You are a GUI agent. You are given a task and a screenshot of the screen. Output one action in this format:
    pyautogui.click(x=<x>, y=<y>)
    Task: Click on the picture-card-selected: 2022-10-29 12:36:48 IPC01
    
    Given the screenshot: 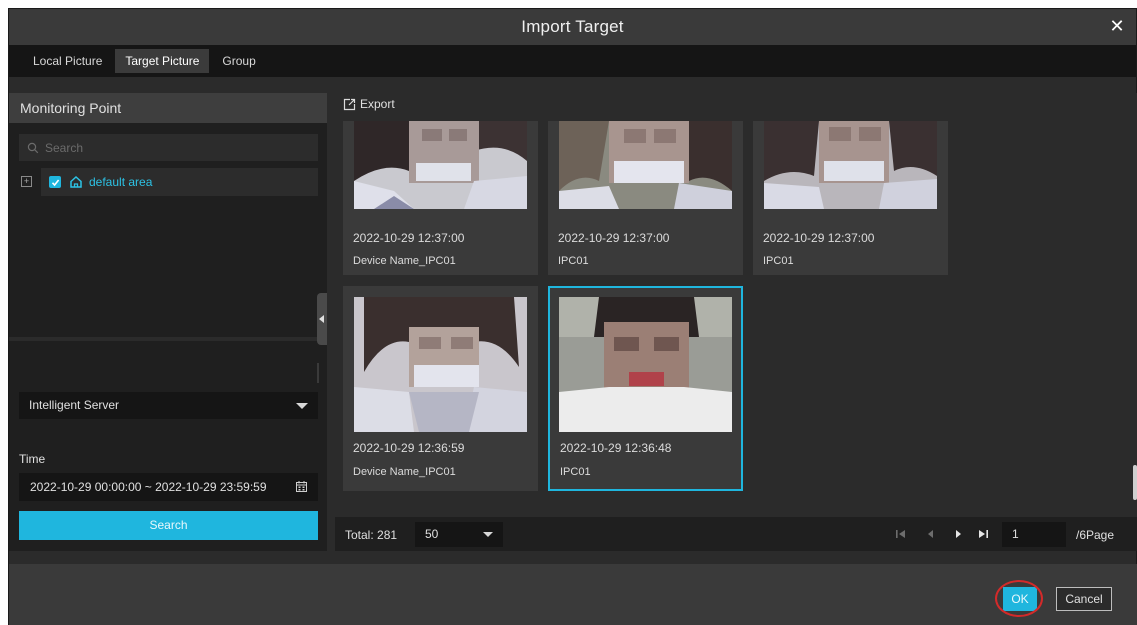 What is the action you would take?
    pyautogui.click(x=645, y=388)
    